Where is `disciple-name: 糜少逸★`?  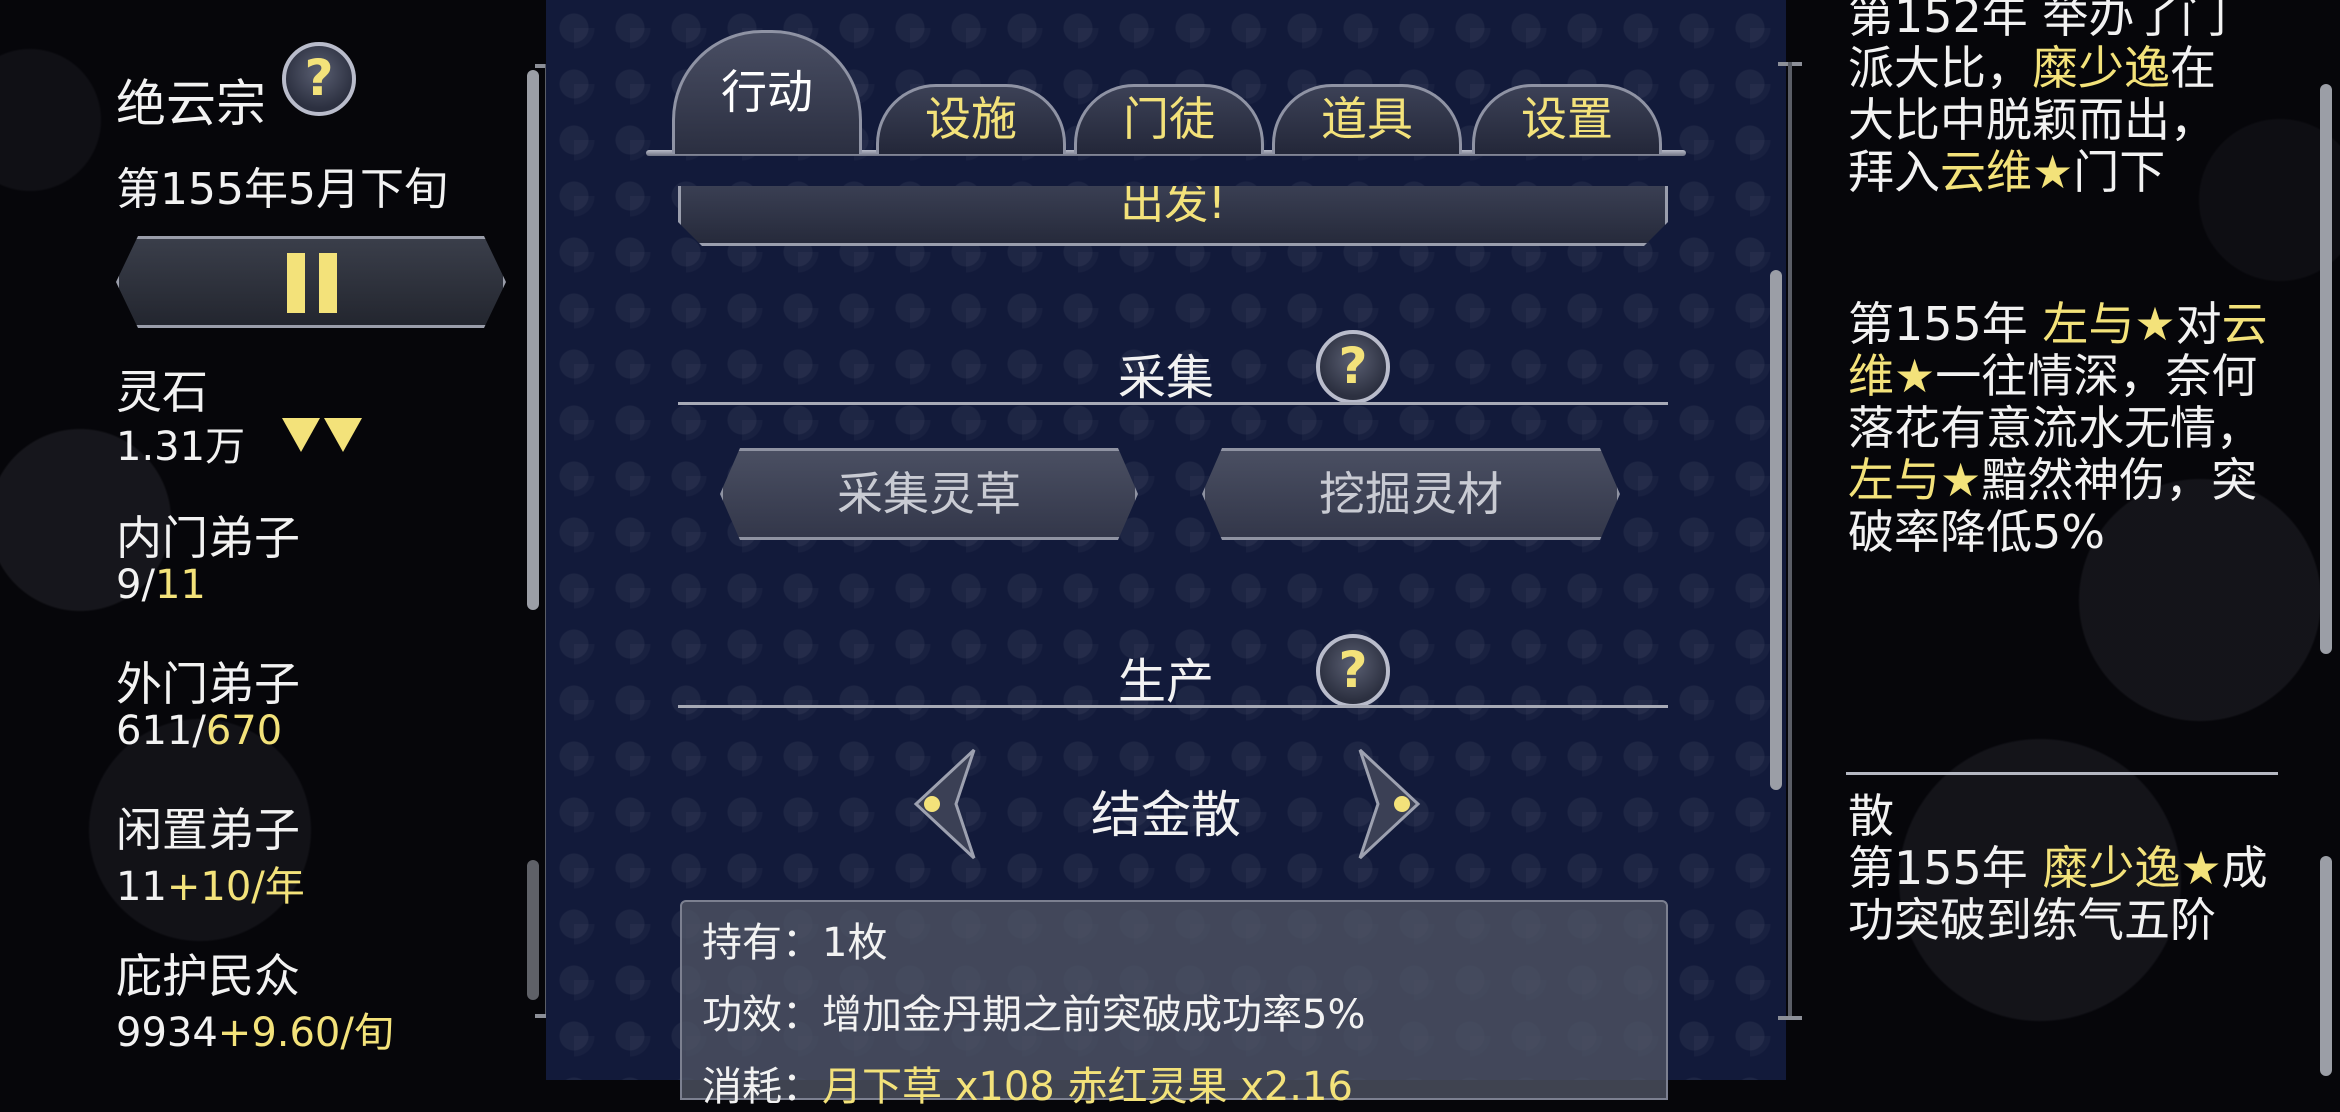 disciple-name: 糜少逸★ is located at coordinates (2132, 868).